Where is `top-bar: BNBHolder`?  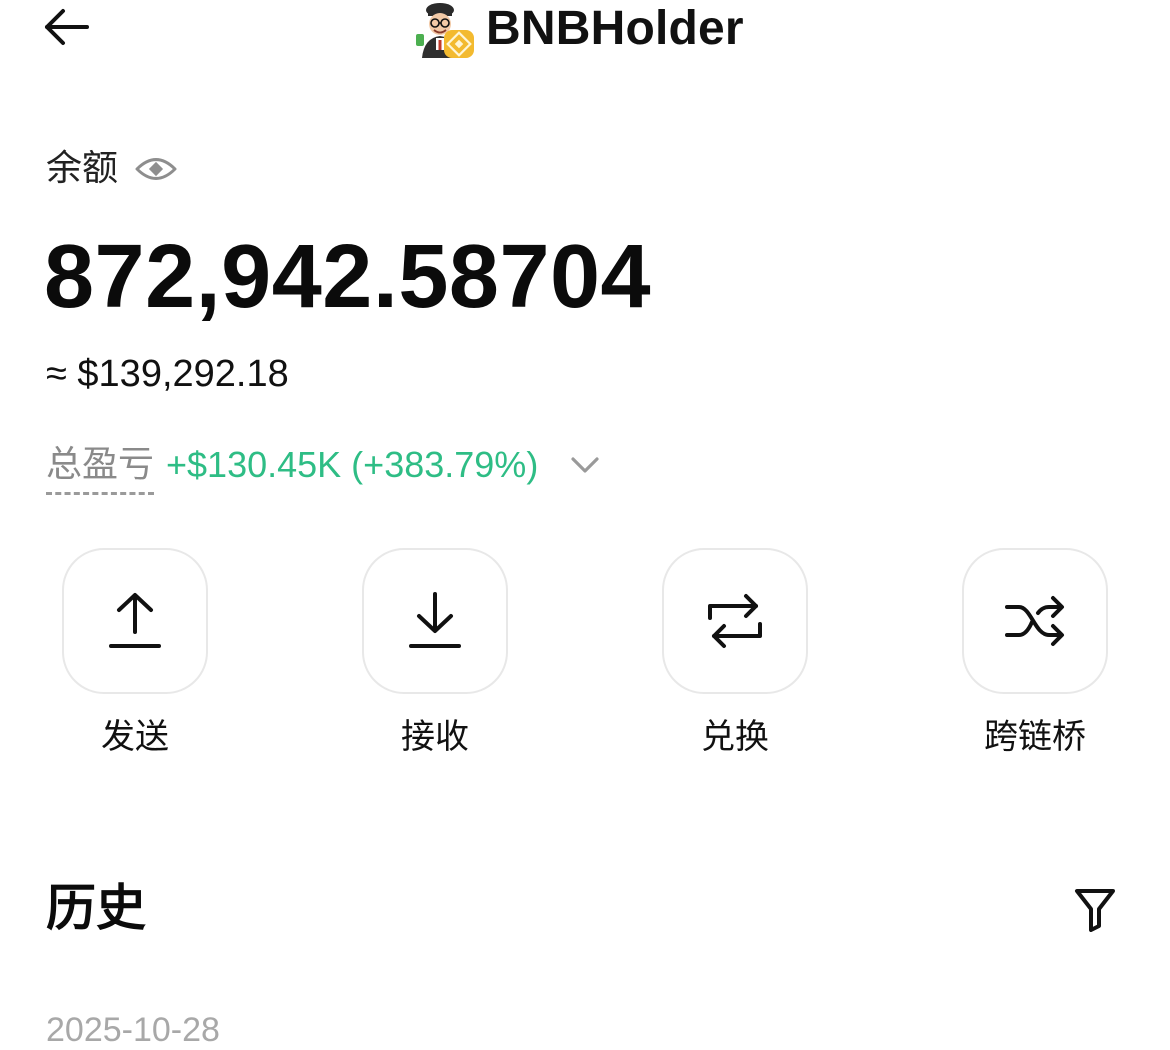 top-bar: BNBHolder is located at coordinates (585, 30).